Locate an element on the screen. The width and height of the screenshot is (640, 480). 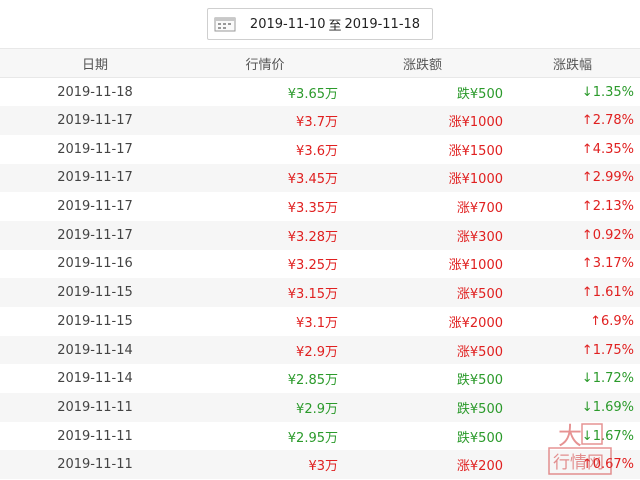
row-price: ¥3万 is located at coordinates (323, 467).